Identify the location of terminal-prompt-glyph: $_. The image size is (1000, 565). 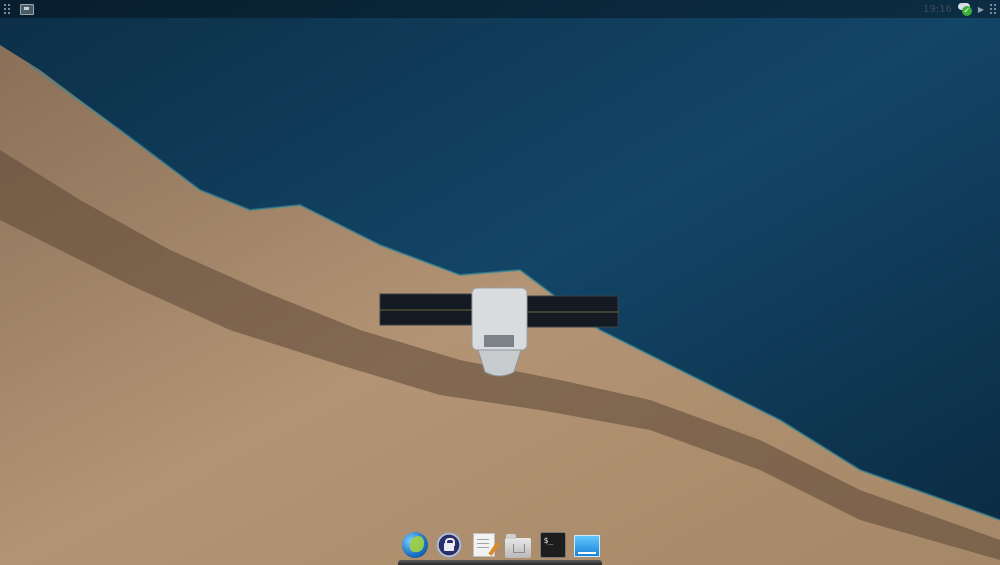
(548, 540).